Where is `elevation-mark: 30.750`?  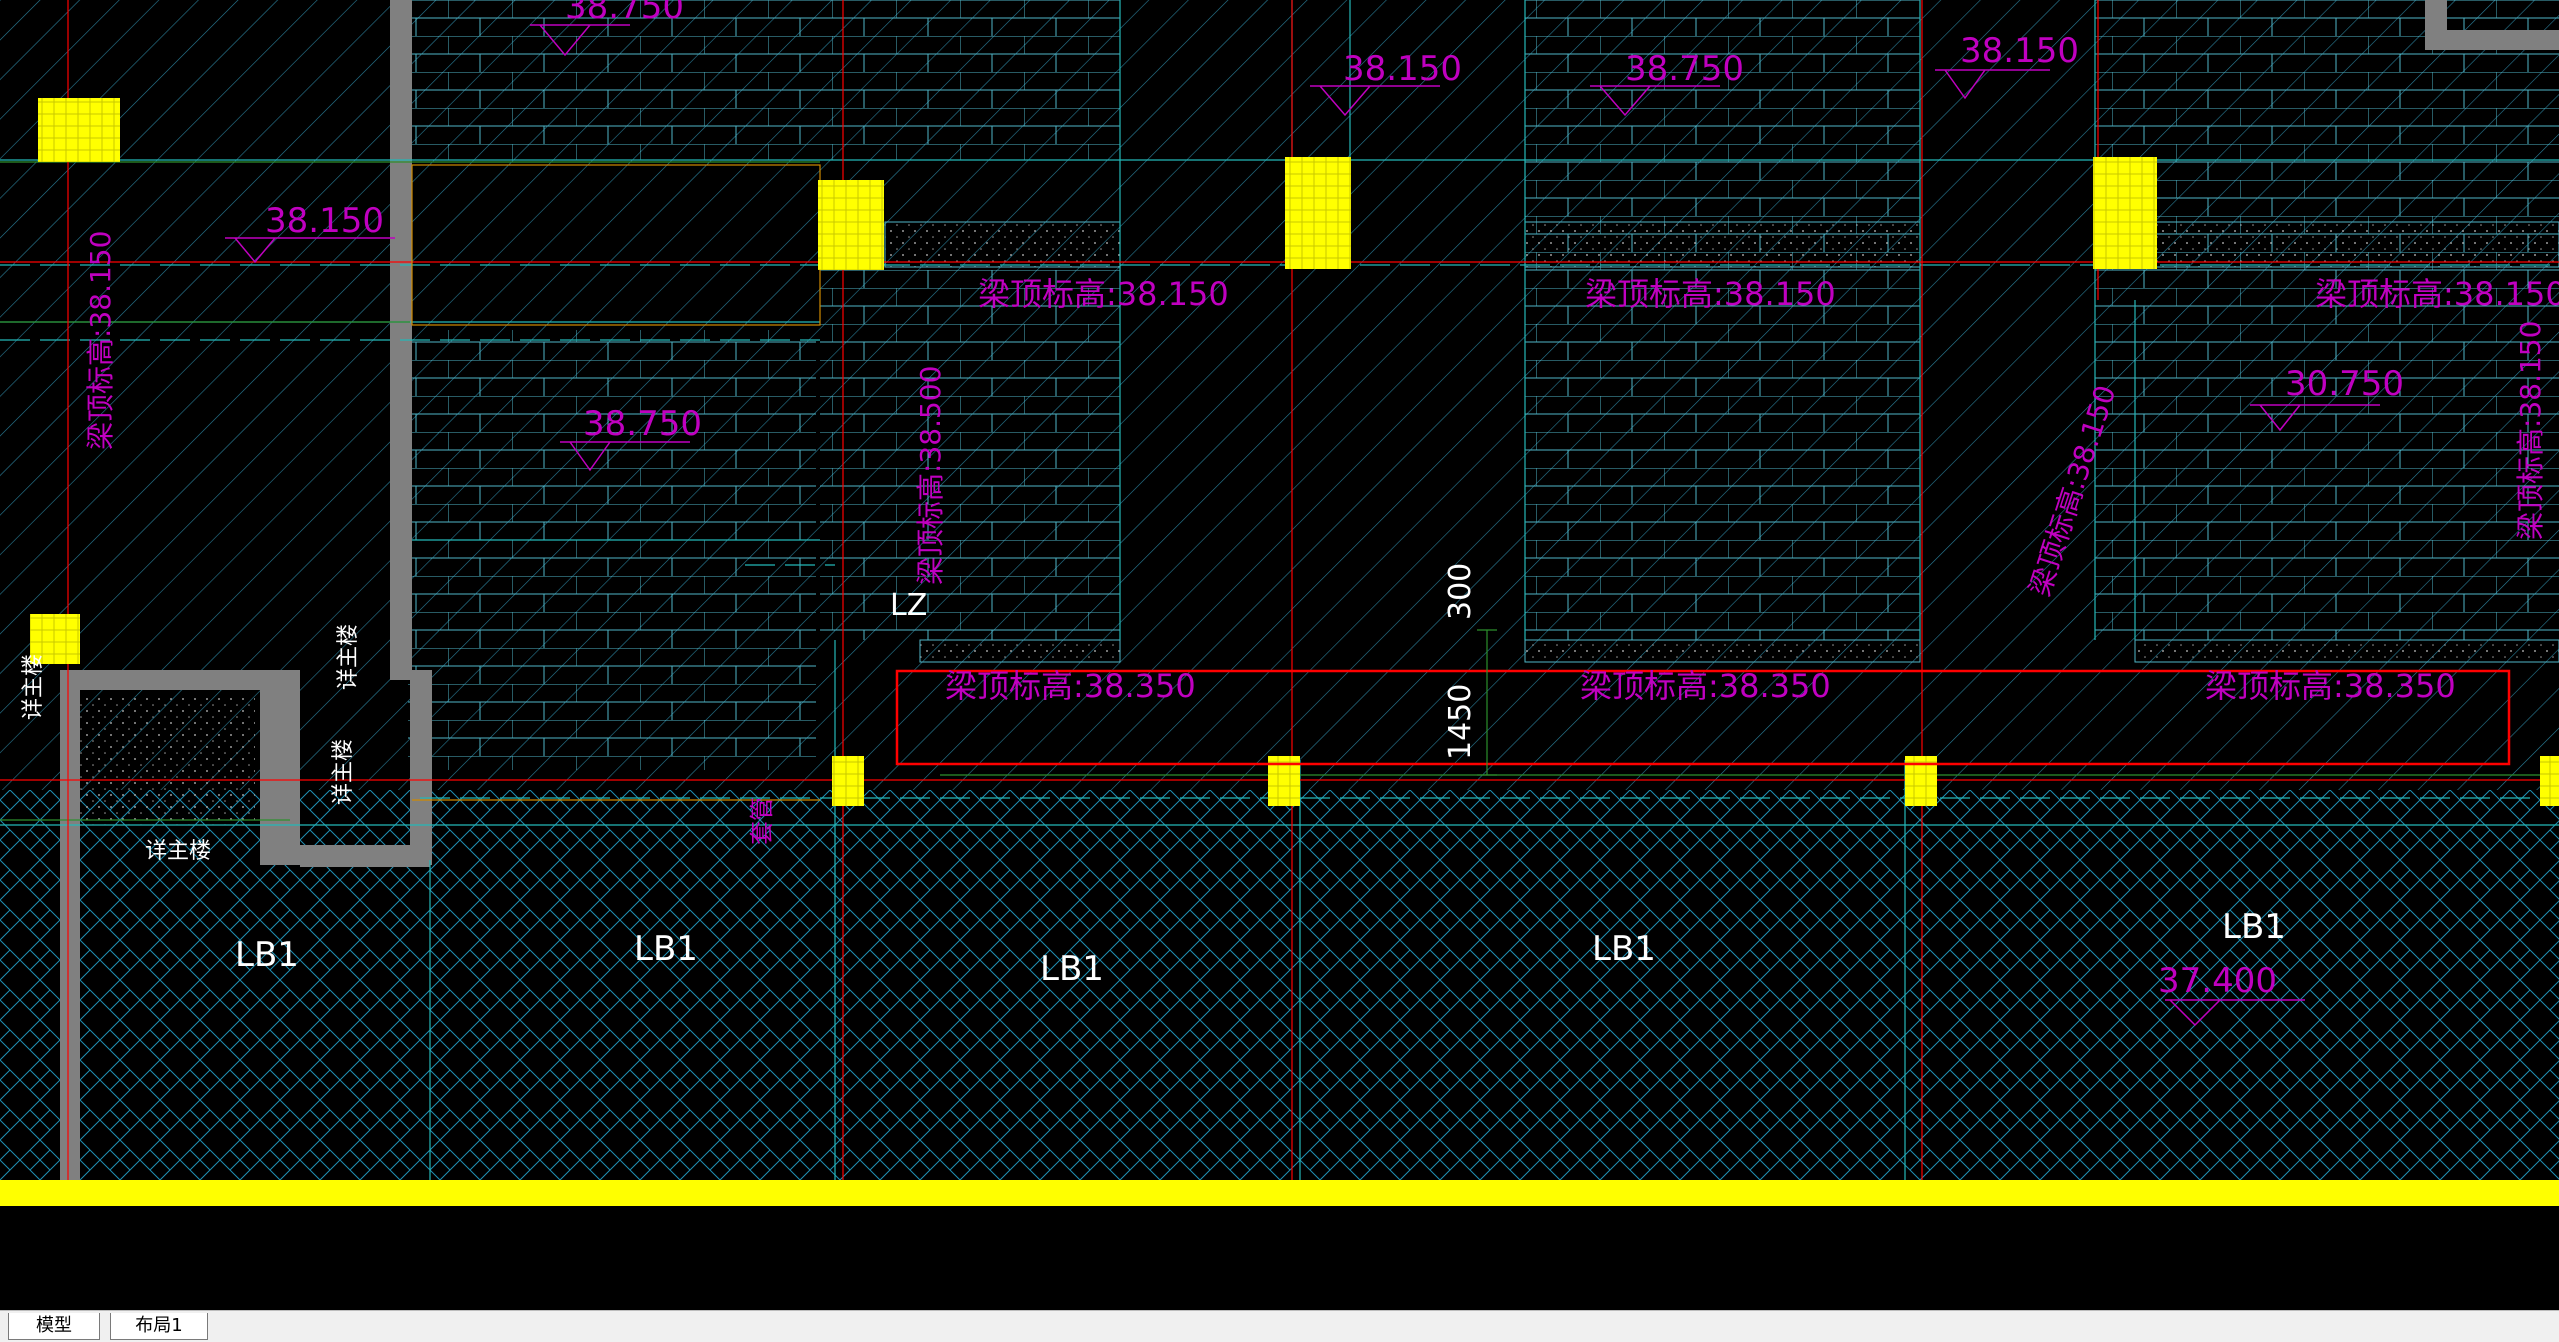
elevation-mark: 30.750 is located at coordinates (2344, 384).